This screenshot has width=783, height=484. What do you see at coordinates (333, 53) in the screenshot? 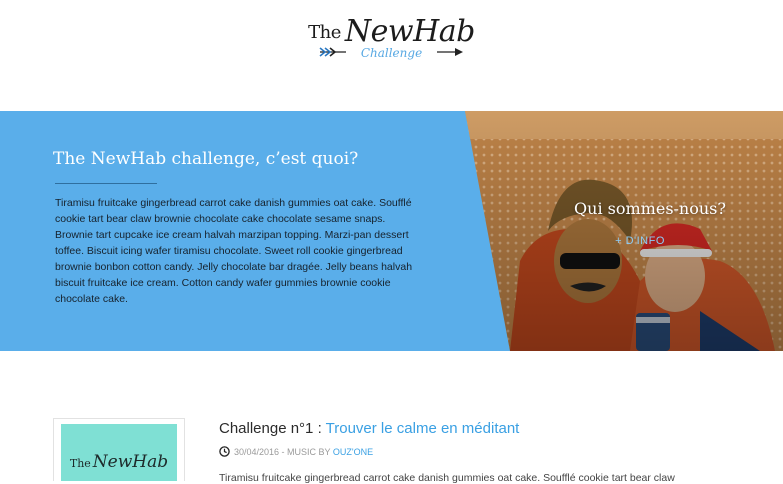
I see `arrow-left-icon` at bounding box center [333, 53].